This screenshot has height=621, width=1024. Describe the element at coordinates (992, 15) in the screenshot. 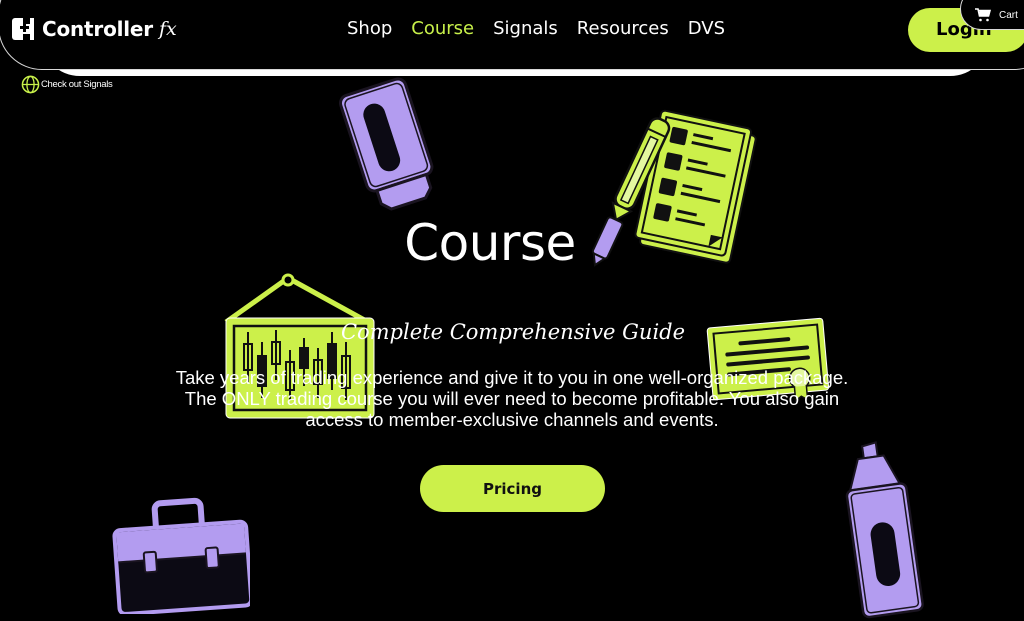

I see `cart-button: Cart` at that location.